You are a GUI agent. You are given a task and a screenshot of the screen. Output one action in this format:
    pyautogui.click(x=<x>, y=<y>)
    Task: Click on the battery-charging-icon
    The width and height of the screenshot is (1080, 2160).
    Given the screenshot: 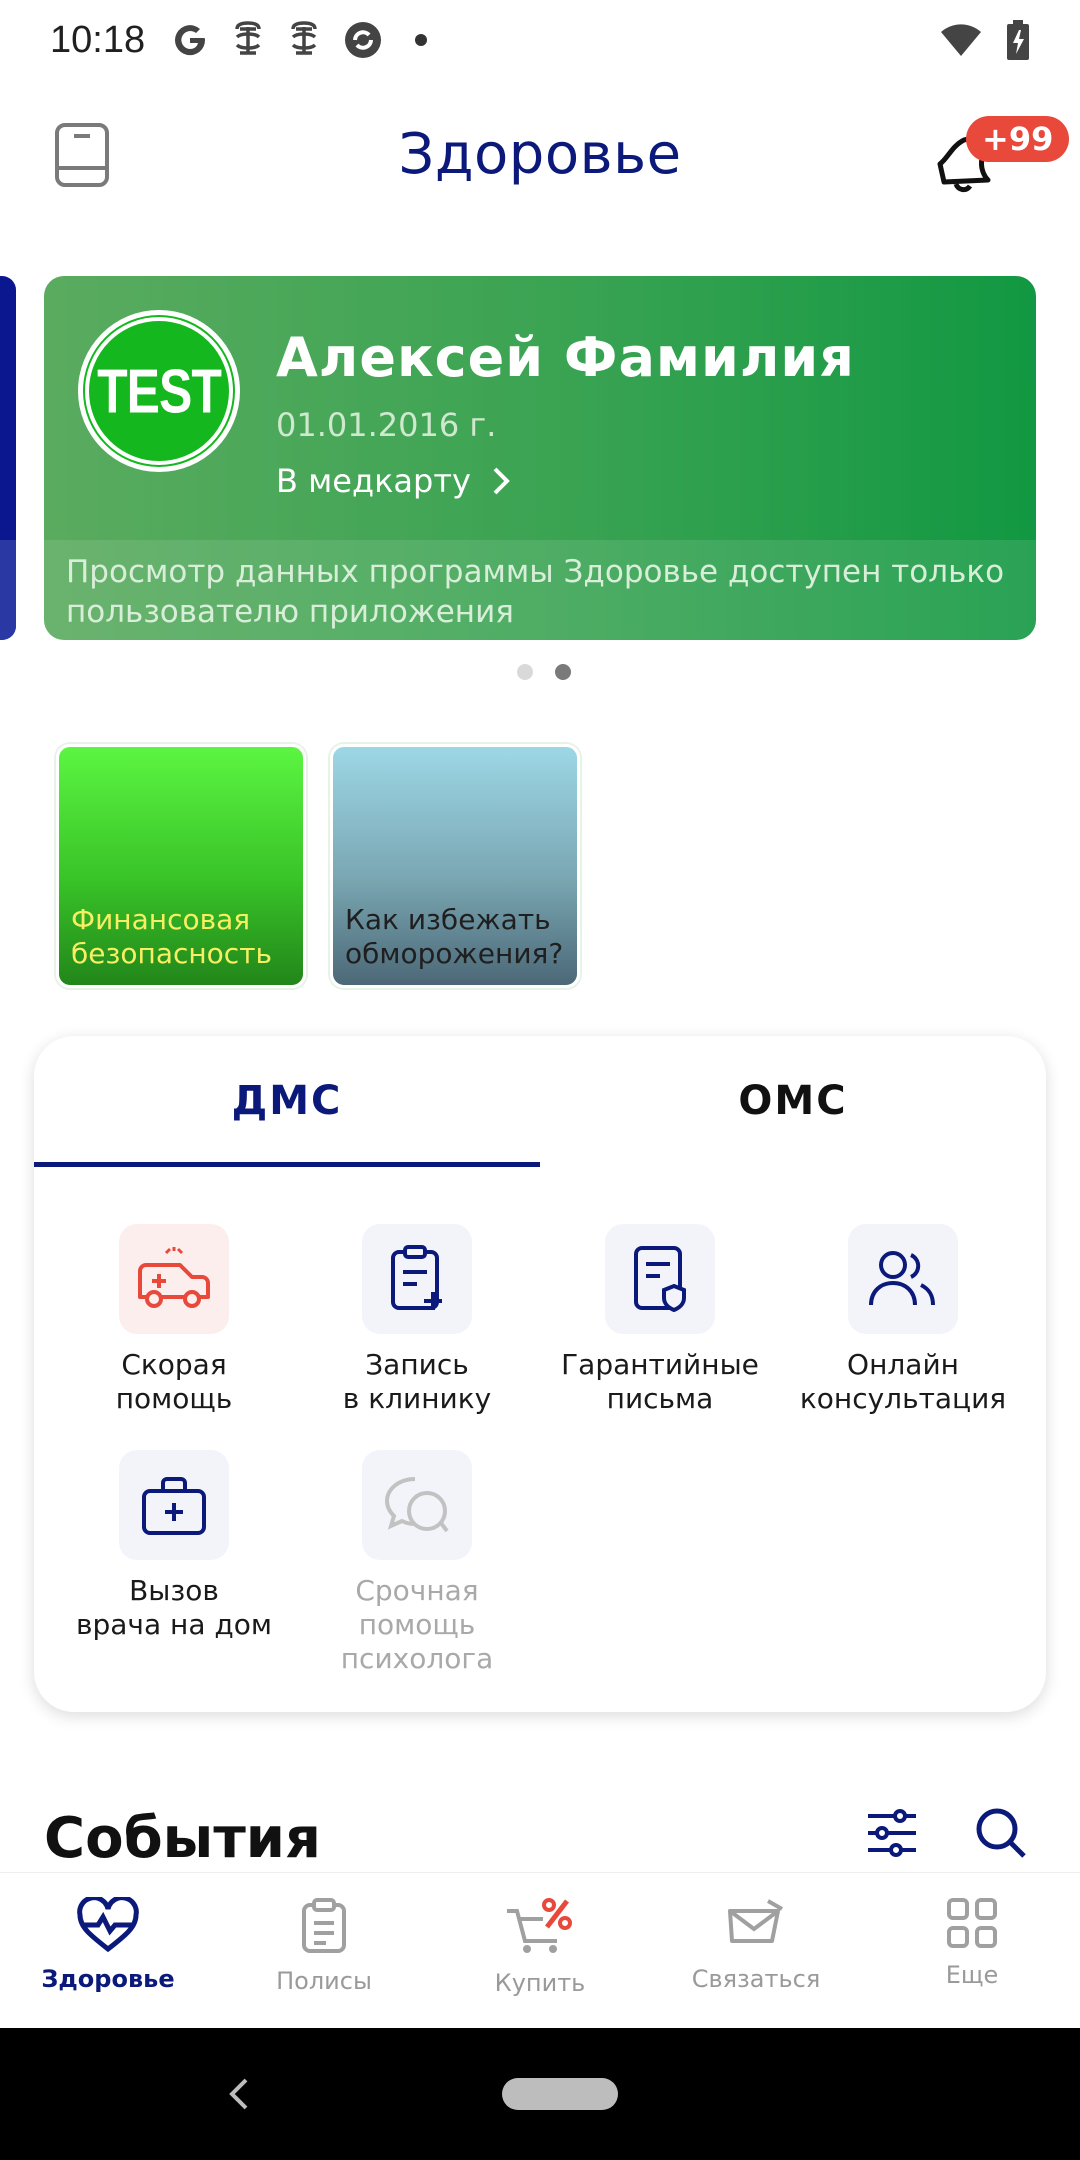 What is the action you would take?
    pyautogui.click(x=1018, y=40)
    